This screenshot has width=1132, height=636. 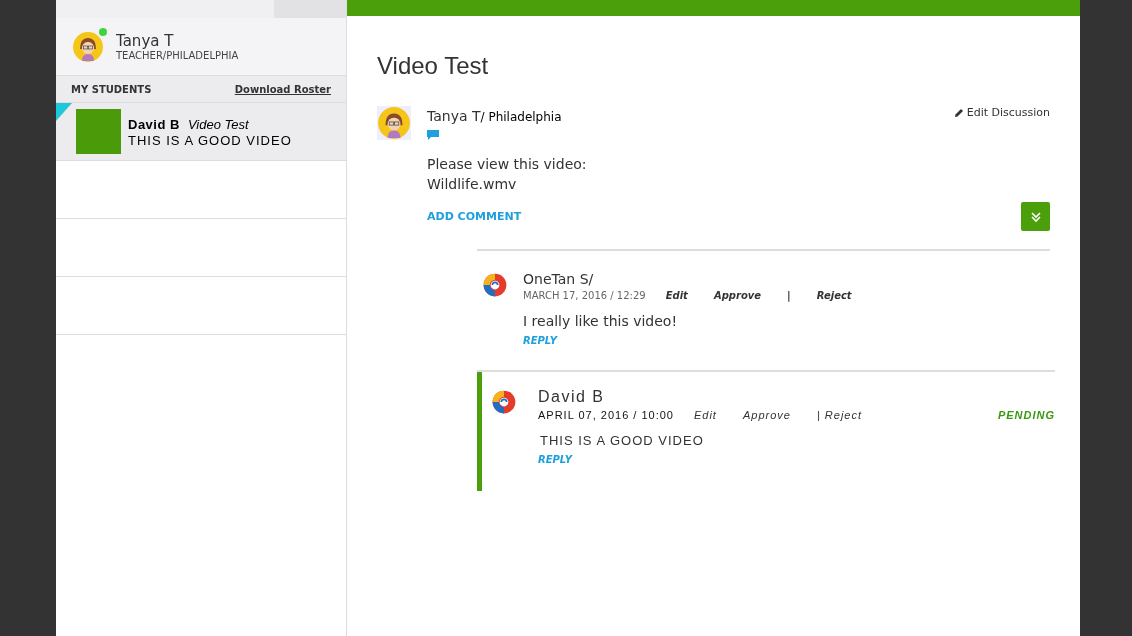 I want to click on comment-author: OneTan S/, so click(x=559, y=279).